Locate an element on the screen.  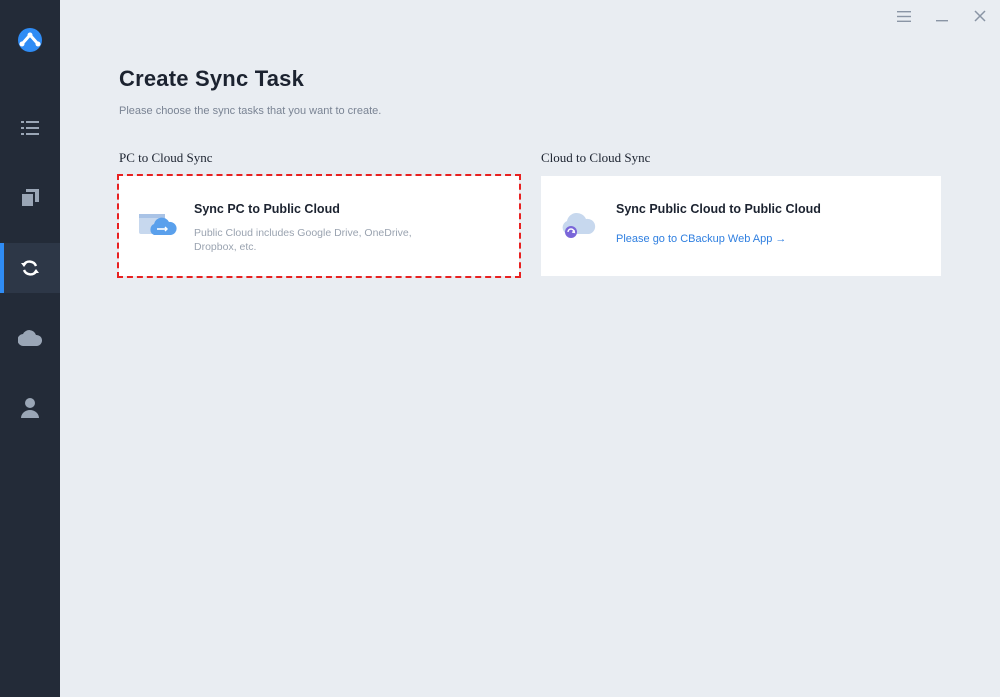
minimize-icon is located at coordinates (942, 16).